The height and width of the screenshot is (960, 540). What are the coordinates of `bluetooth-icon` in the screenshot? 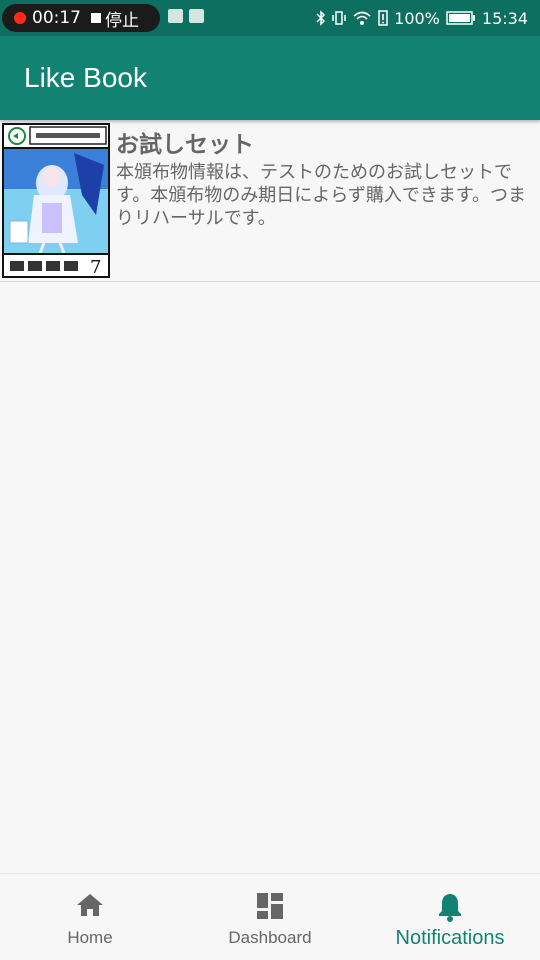 It's located at (321, 18).